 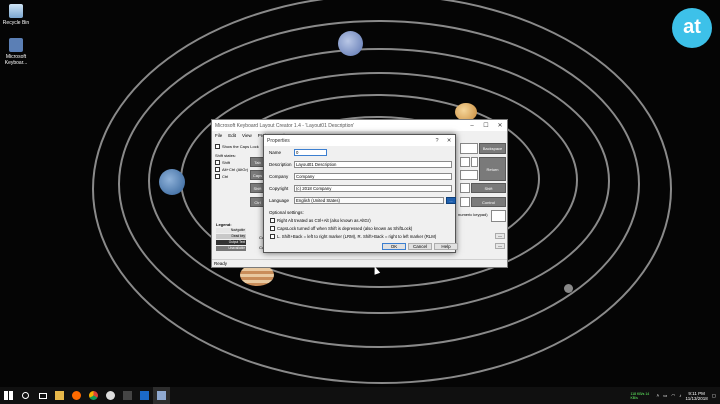 What do you see at coordinates (568, 288) in the screenshot?
I see `planet-grey` at bounding box center [568, 288].